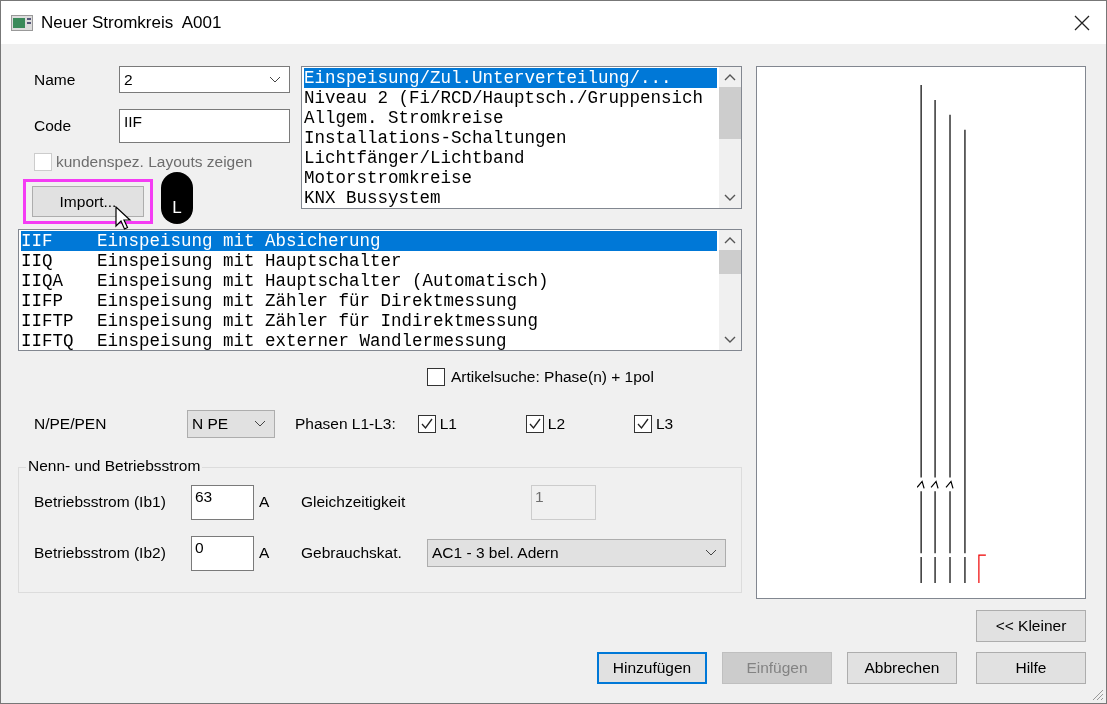 The image size is (1107, 704). I want to click on category-list-item: Lichtfänger/Lichtband, so click(510, 158).